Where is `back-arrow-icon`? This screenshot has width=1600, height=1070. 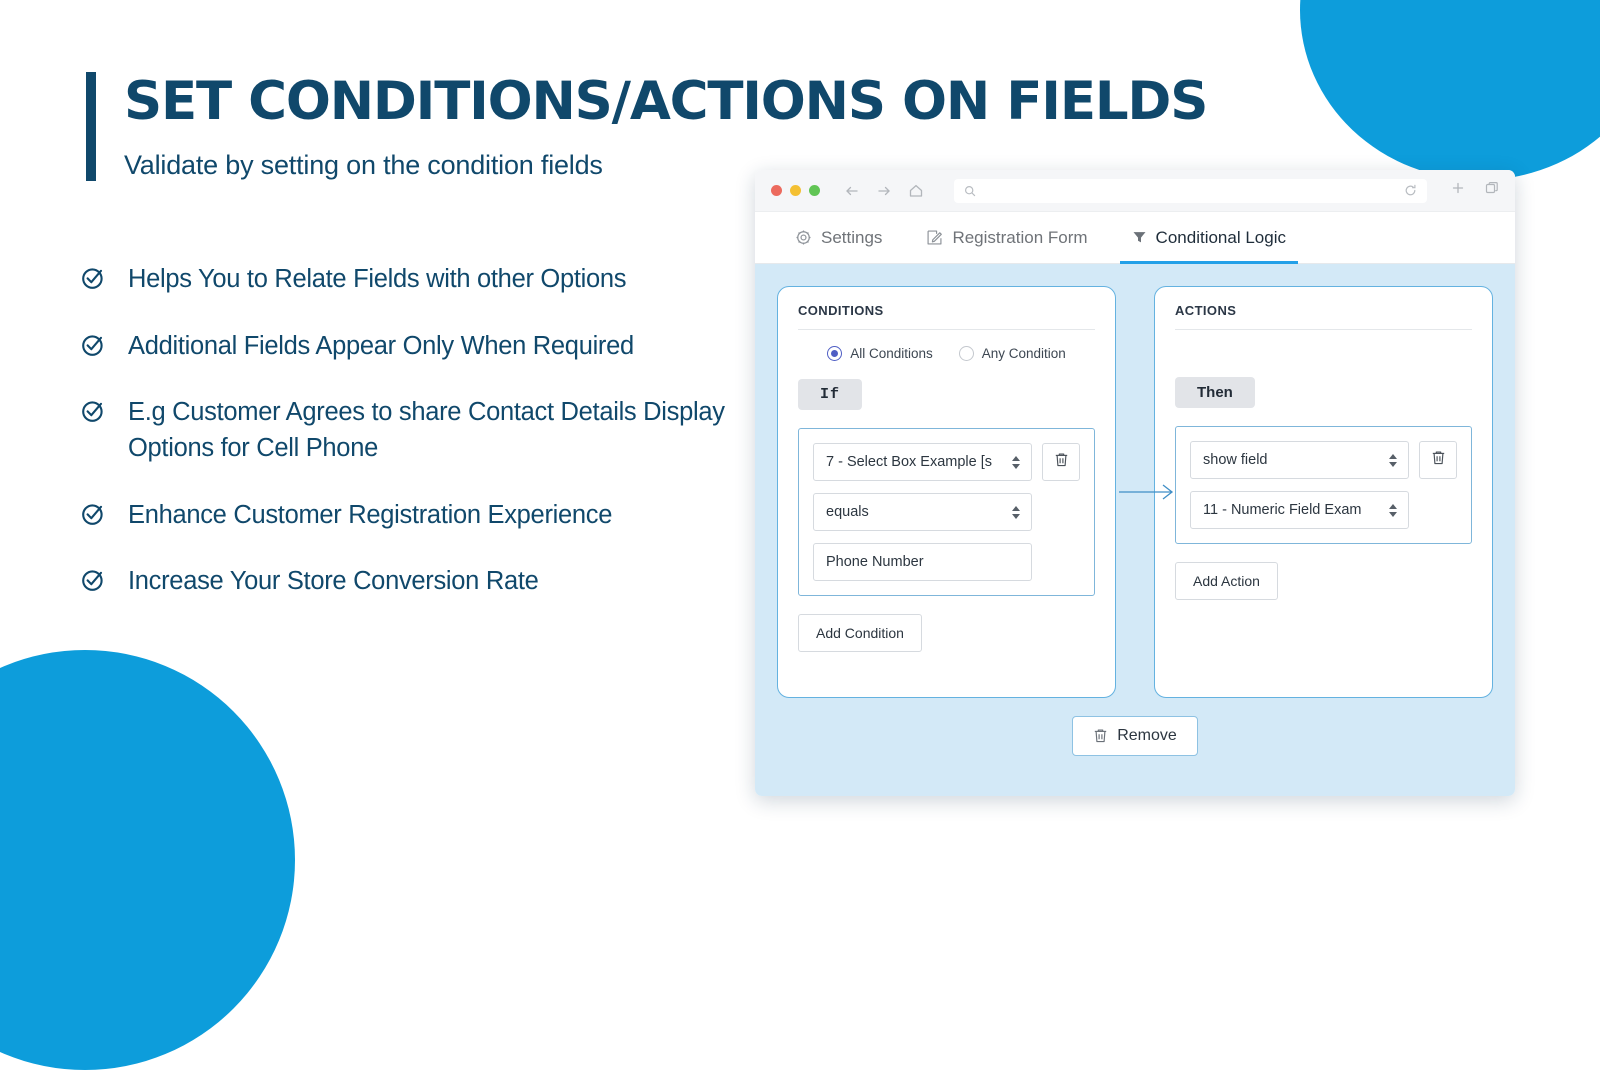 back-arrow-icon is located at coordinates (852, 191).